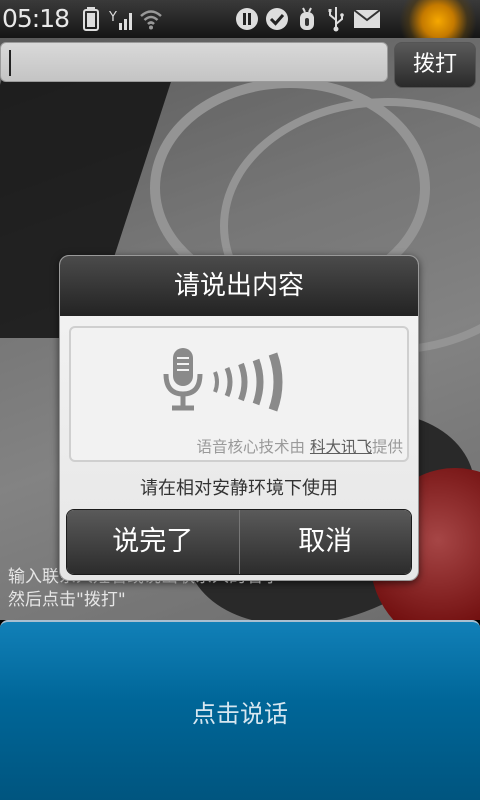 This screenshot has height=800, width=480. I want to click on environment-hint: 请在相对安静环境下使用, so click(239, 488).